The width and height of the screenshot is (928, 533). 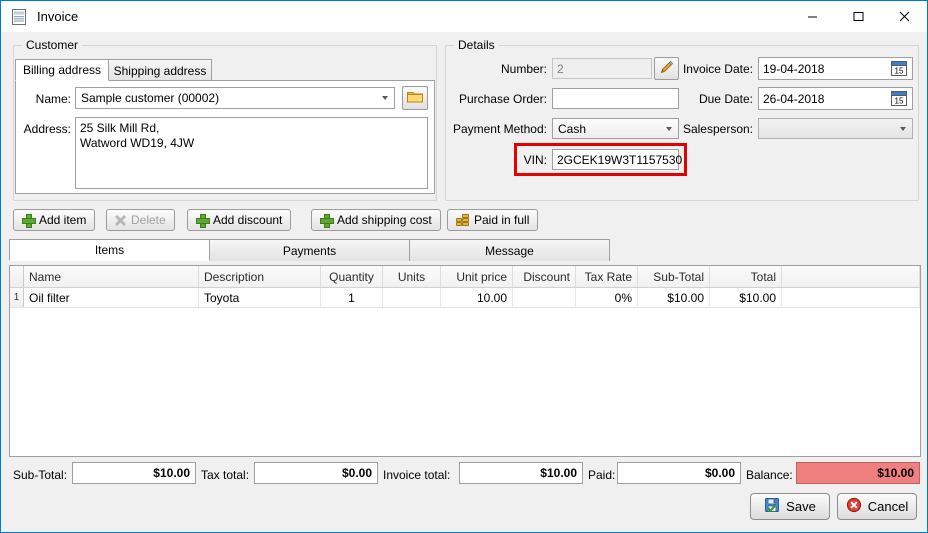 I want to click on customer-name-value: Sample customer (00002), so click(x=150, y=98).